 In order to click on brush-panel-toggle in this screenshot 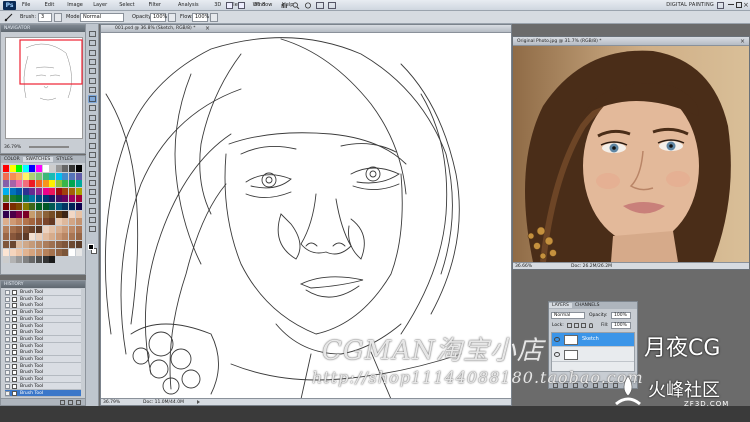, I will do `click(58, 17)`.